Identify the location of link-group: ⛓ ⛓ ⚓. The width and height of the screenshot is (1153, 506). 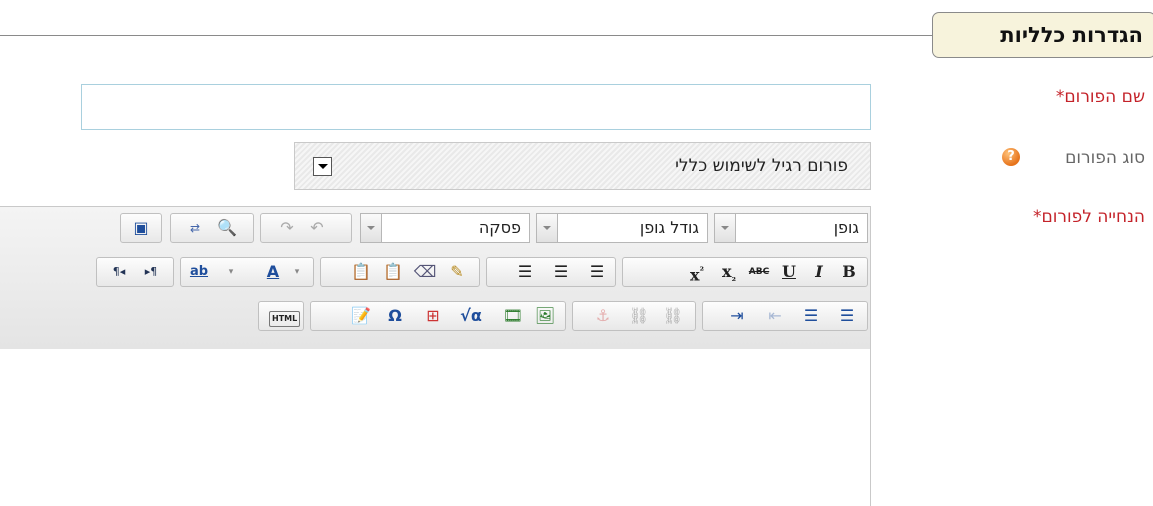
(634, 316).